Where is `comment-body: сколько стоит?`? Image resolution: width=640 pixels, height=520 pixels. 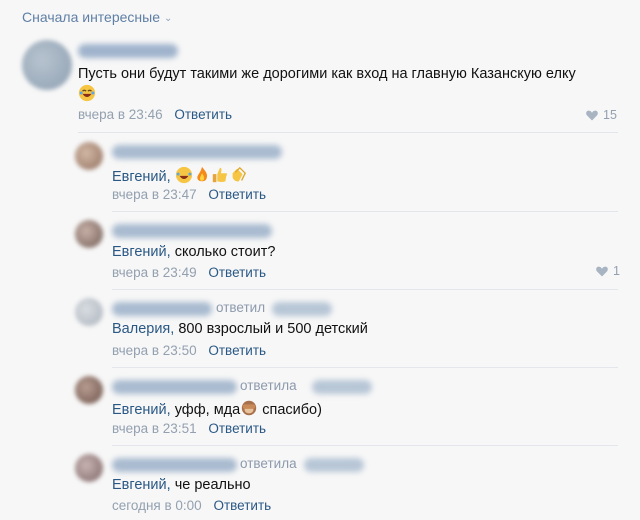
comment-body: сколько стоит? is located at coordinates (225, 252).